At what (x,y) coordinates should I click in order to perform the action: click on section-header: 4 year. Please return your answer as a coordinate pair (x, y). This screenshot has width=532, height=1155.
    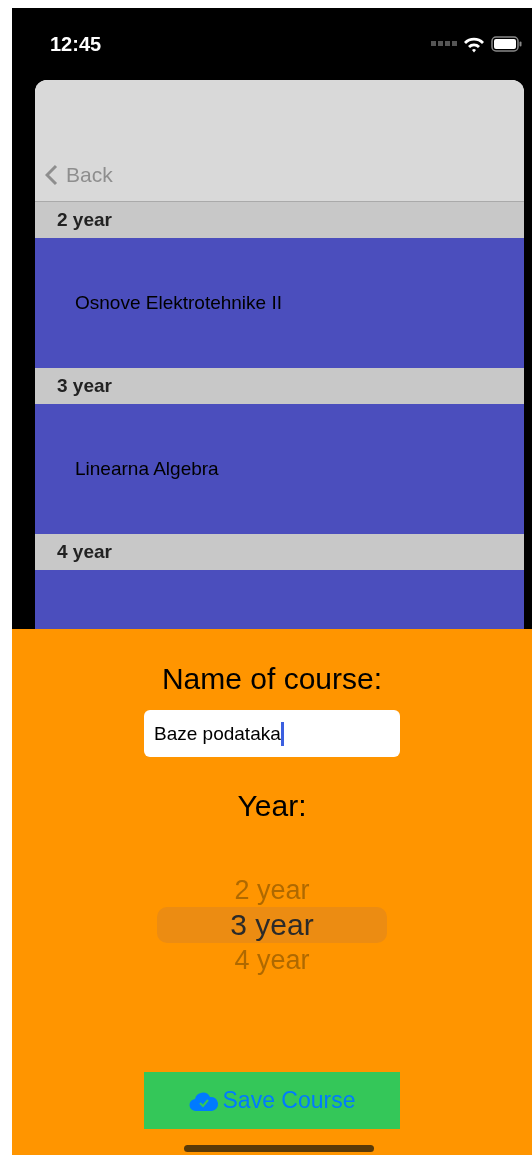
    Looking at the image, I should click on (279, 552).